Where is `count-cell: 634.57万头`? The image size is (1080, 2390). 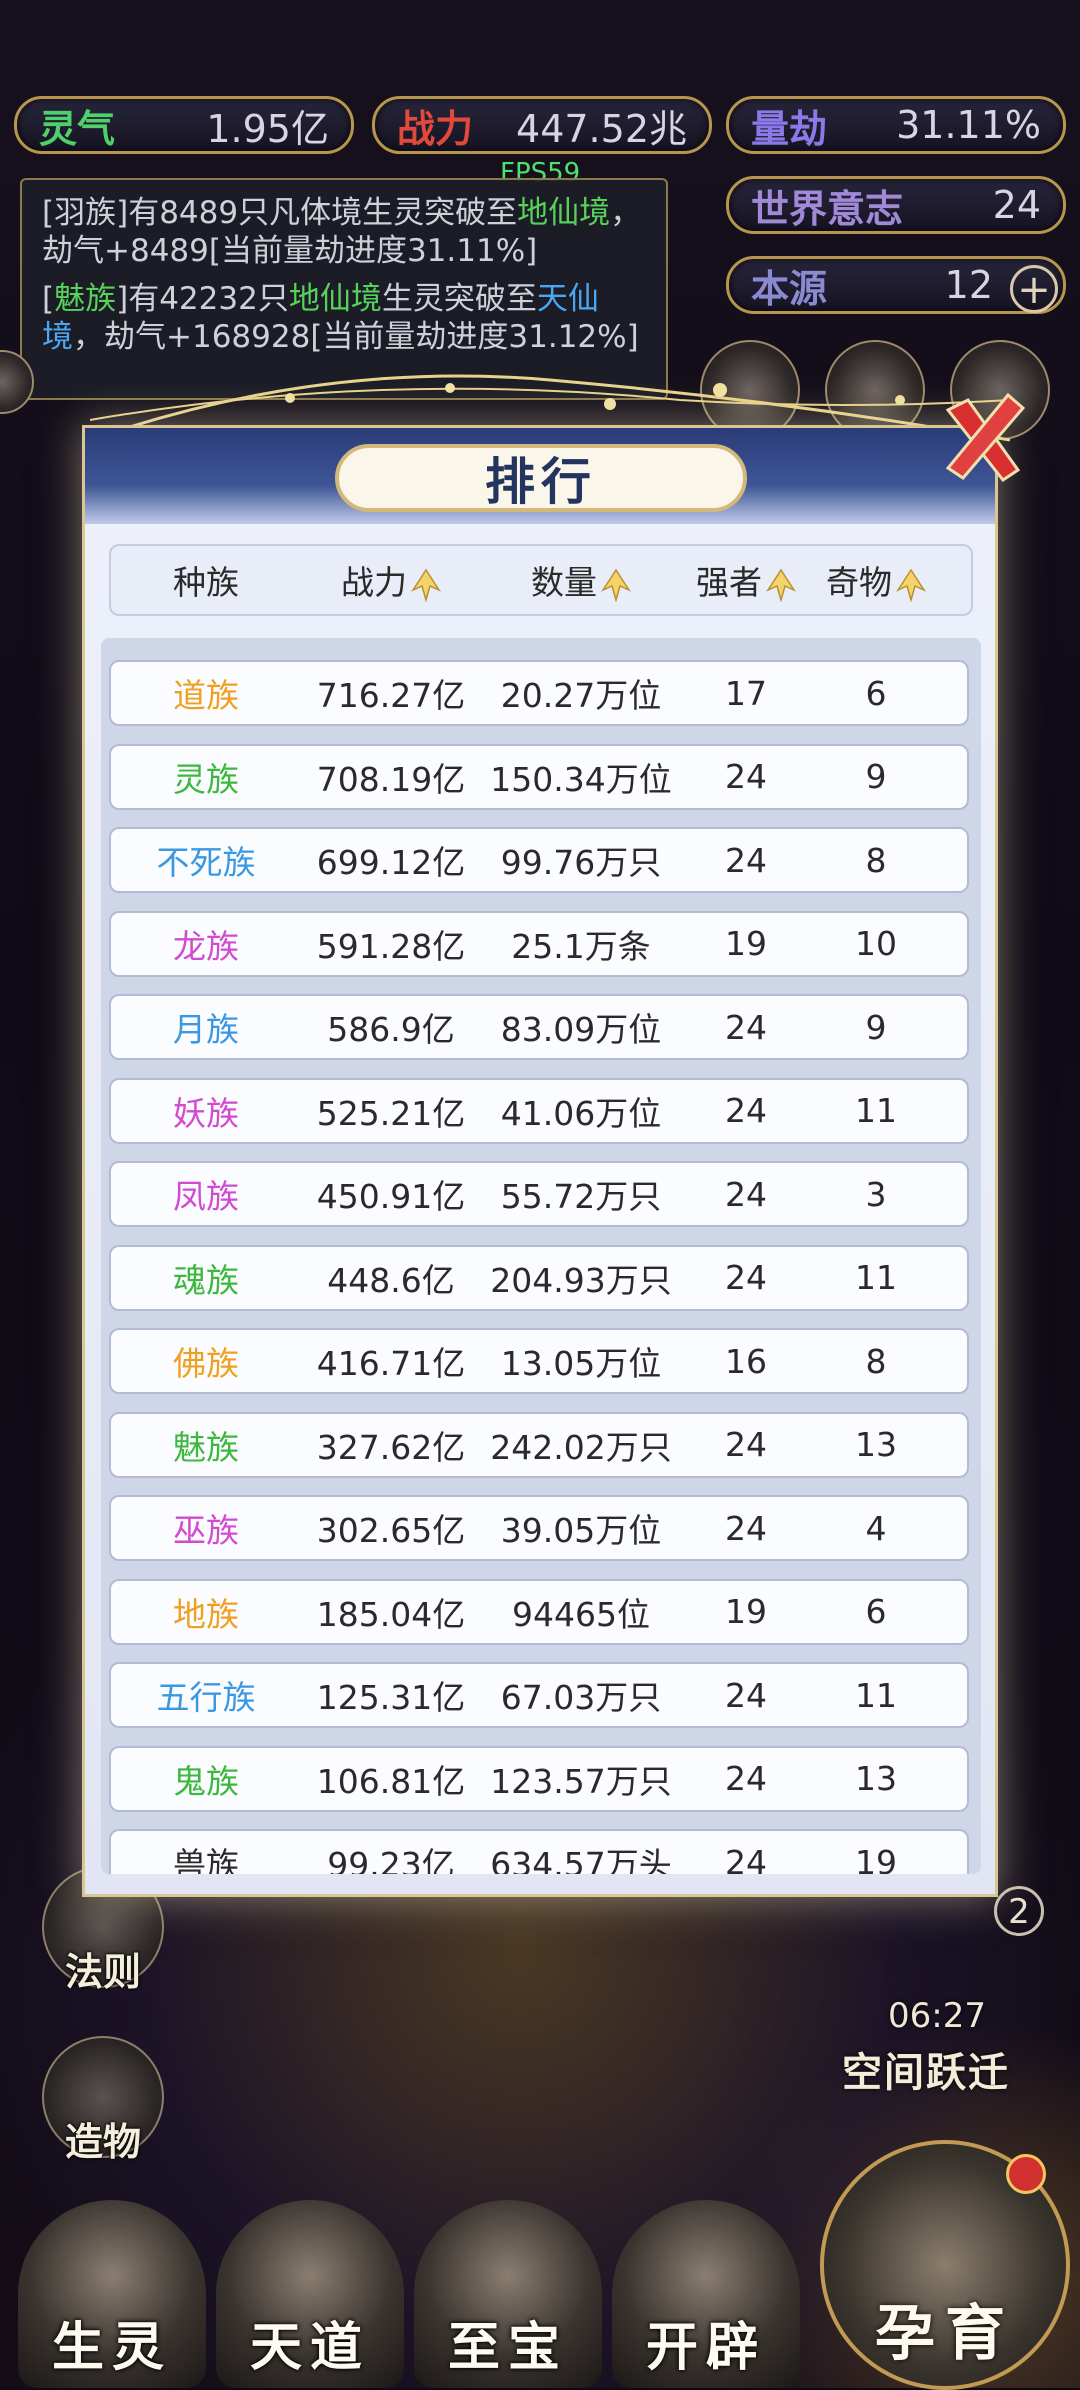 count-cell: 634.57万头 is located at coordinates (581, 1859).